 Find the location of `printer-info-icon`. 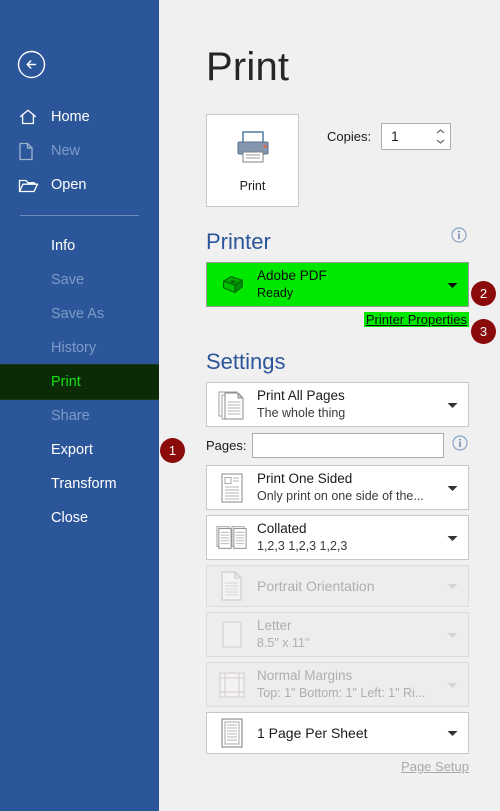

printer-info-icon is located at coordinates (459, 237).